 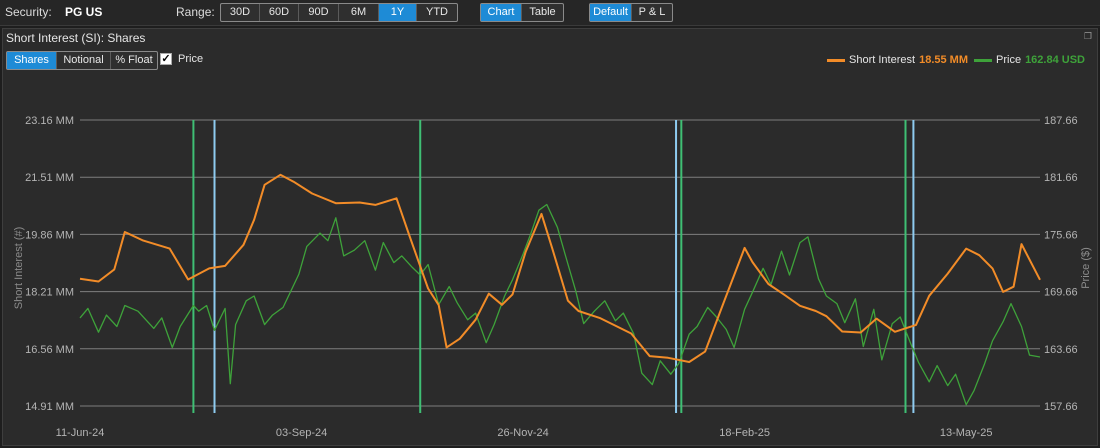 I want to click on left-tick-label: 23.16 MM, so click(x=49, y=121).